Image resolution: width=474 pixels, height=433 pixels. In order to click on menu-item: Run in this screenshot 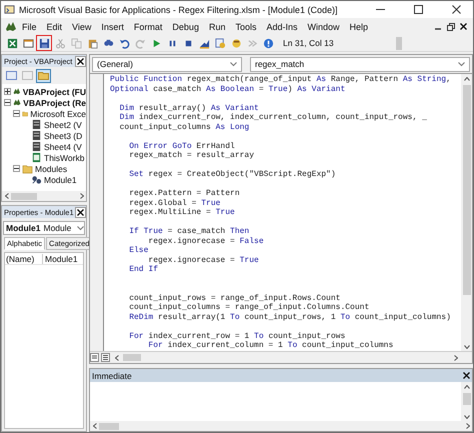, I will do `click(217, 27)`.